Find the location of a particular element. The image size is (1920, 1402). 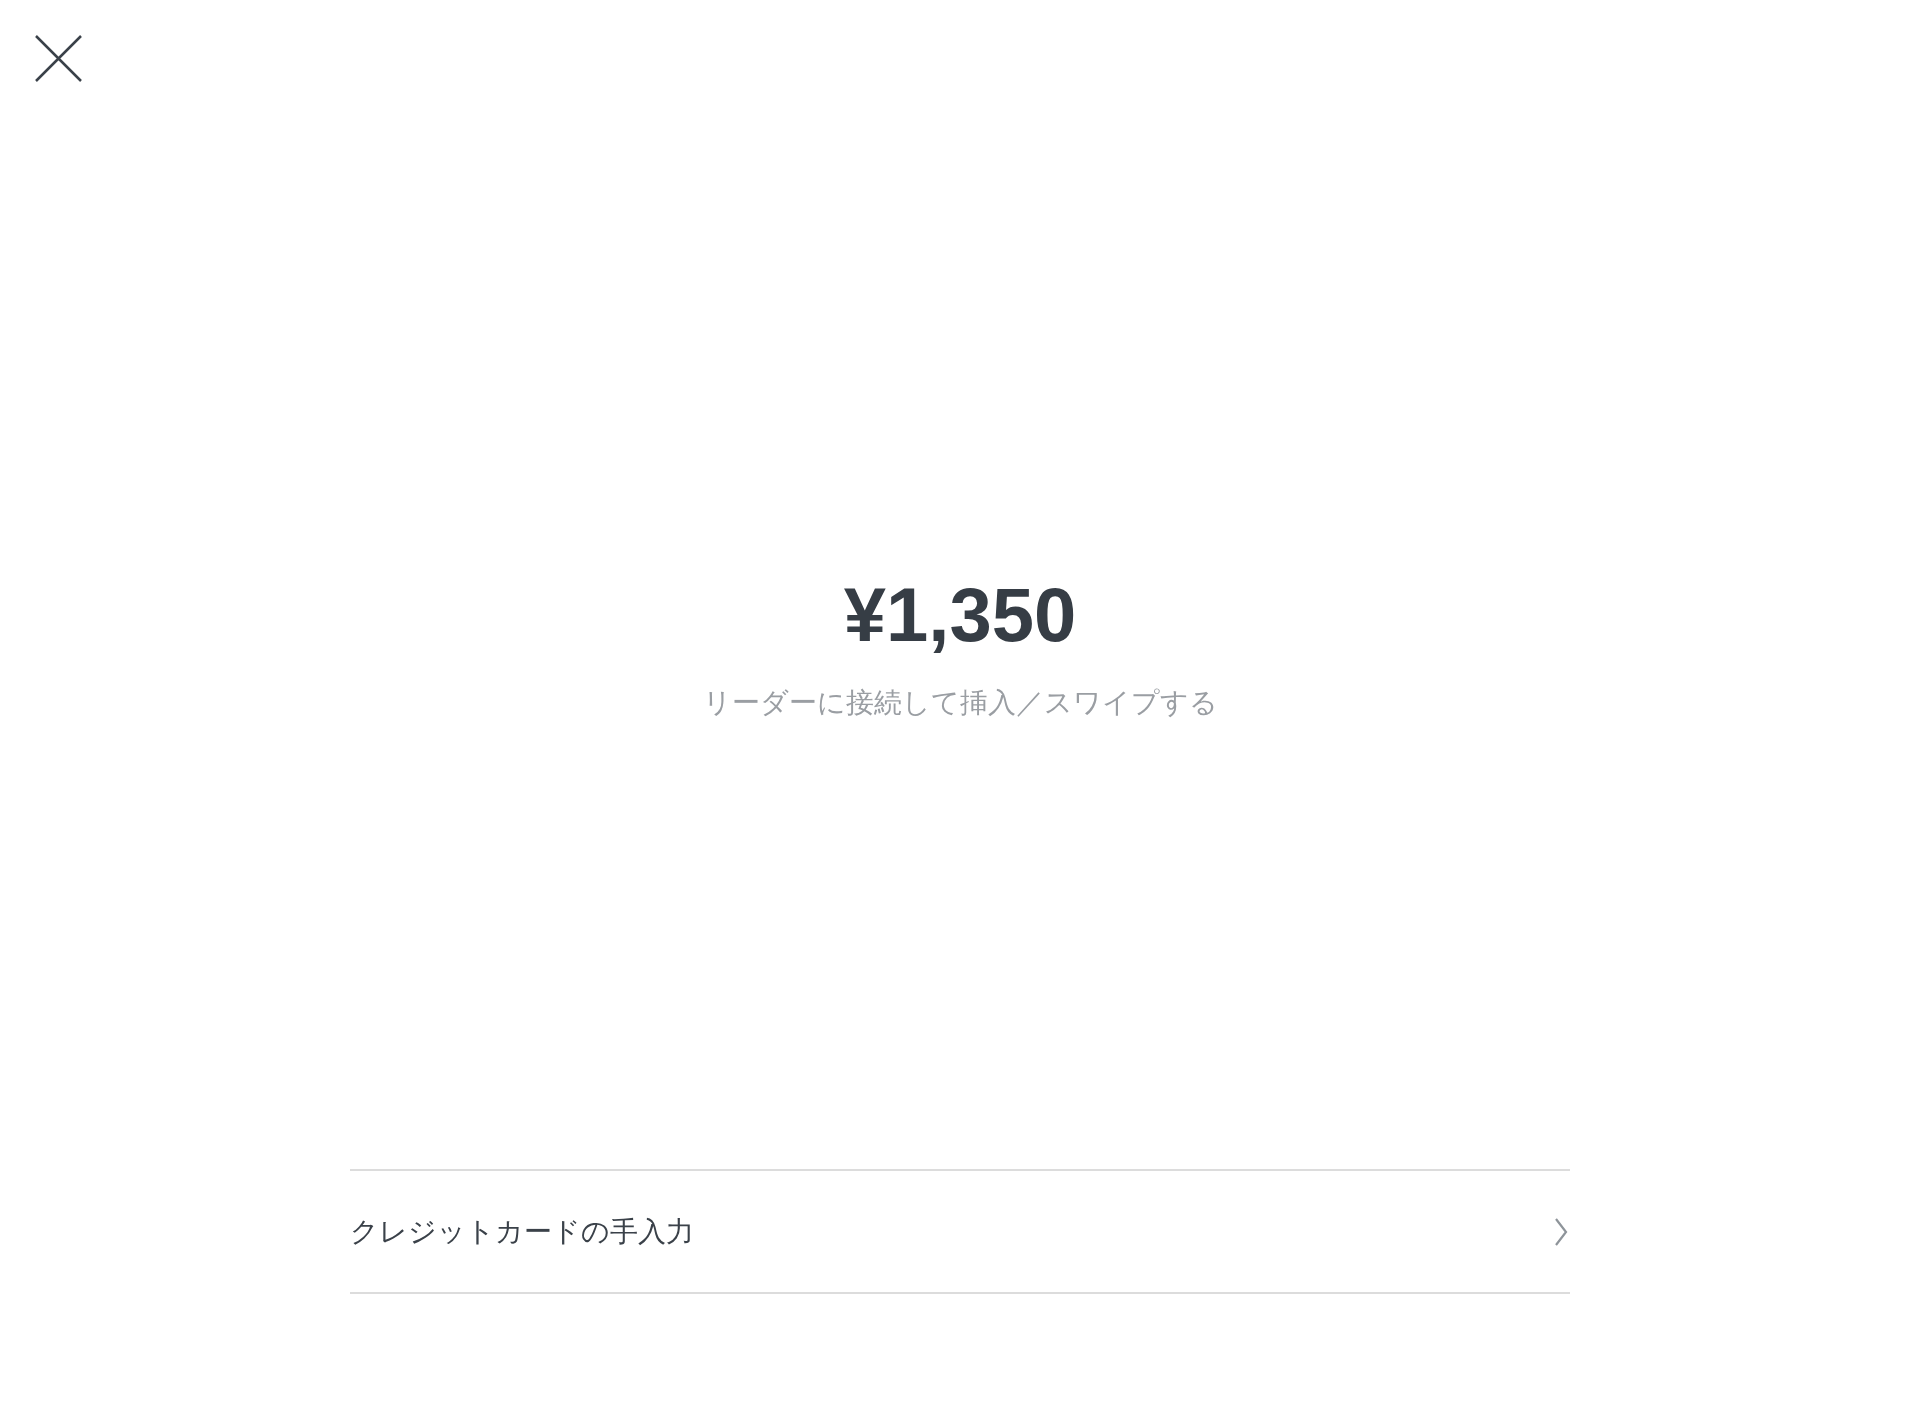

chevron-right-icon is located at coordinates (1561, 1231).